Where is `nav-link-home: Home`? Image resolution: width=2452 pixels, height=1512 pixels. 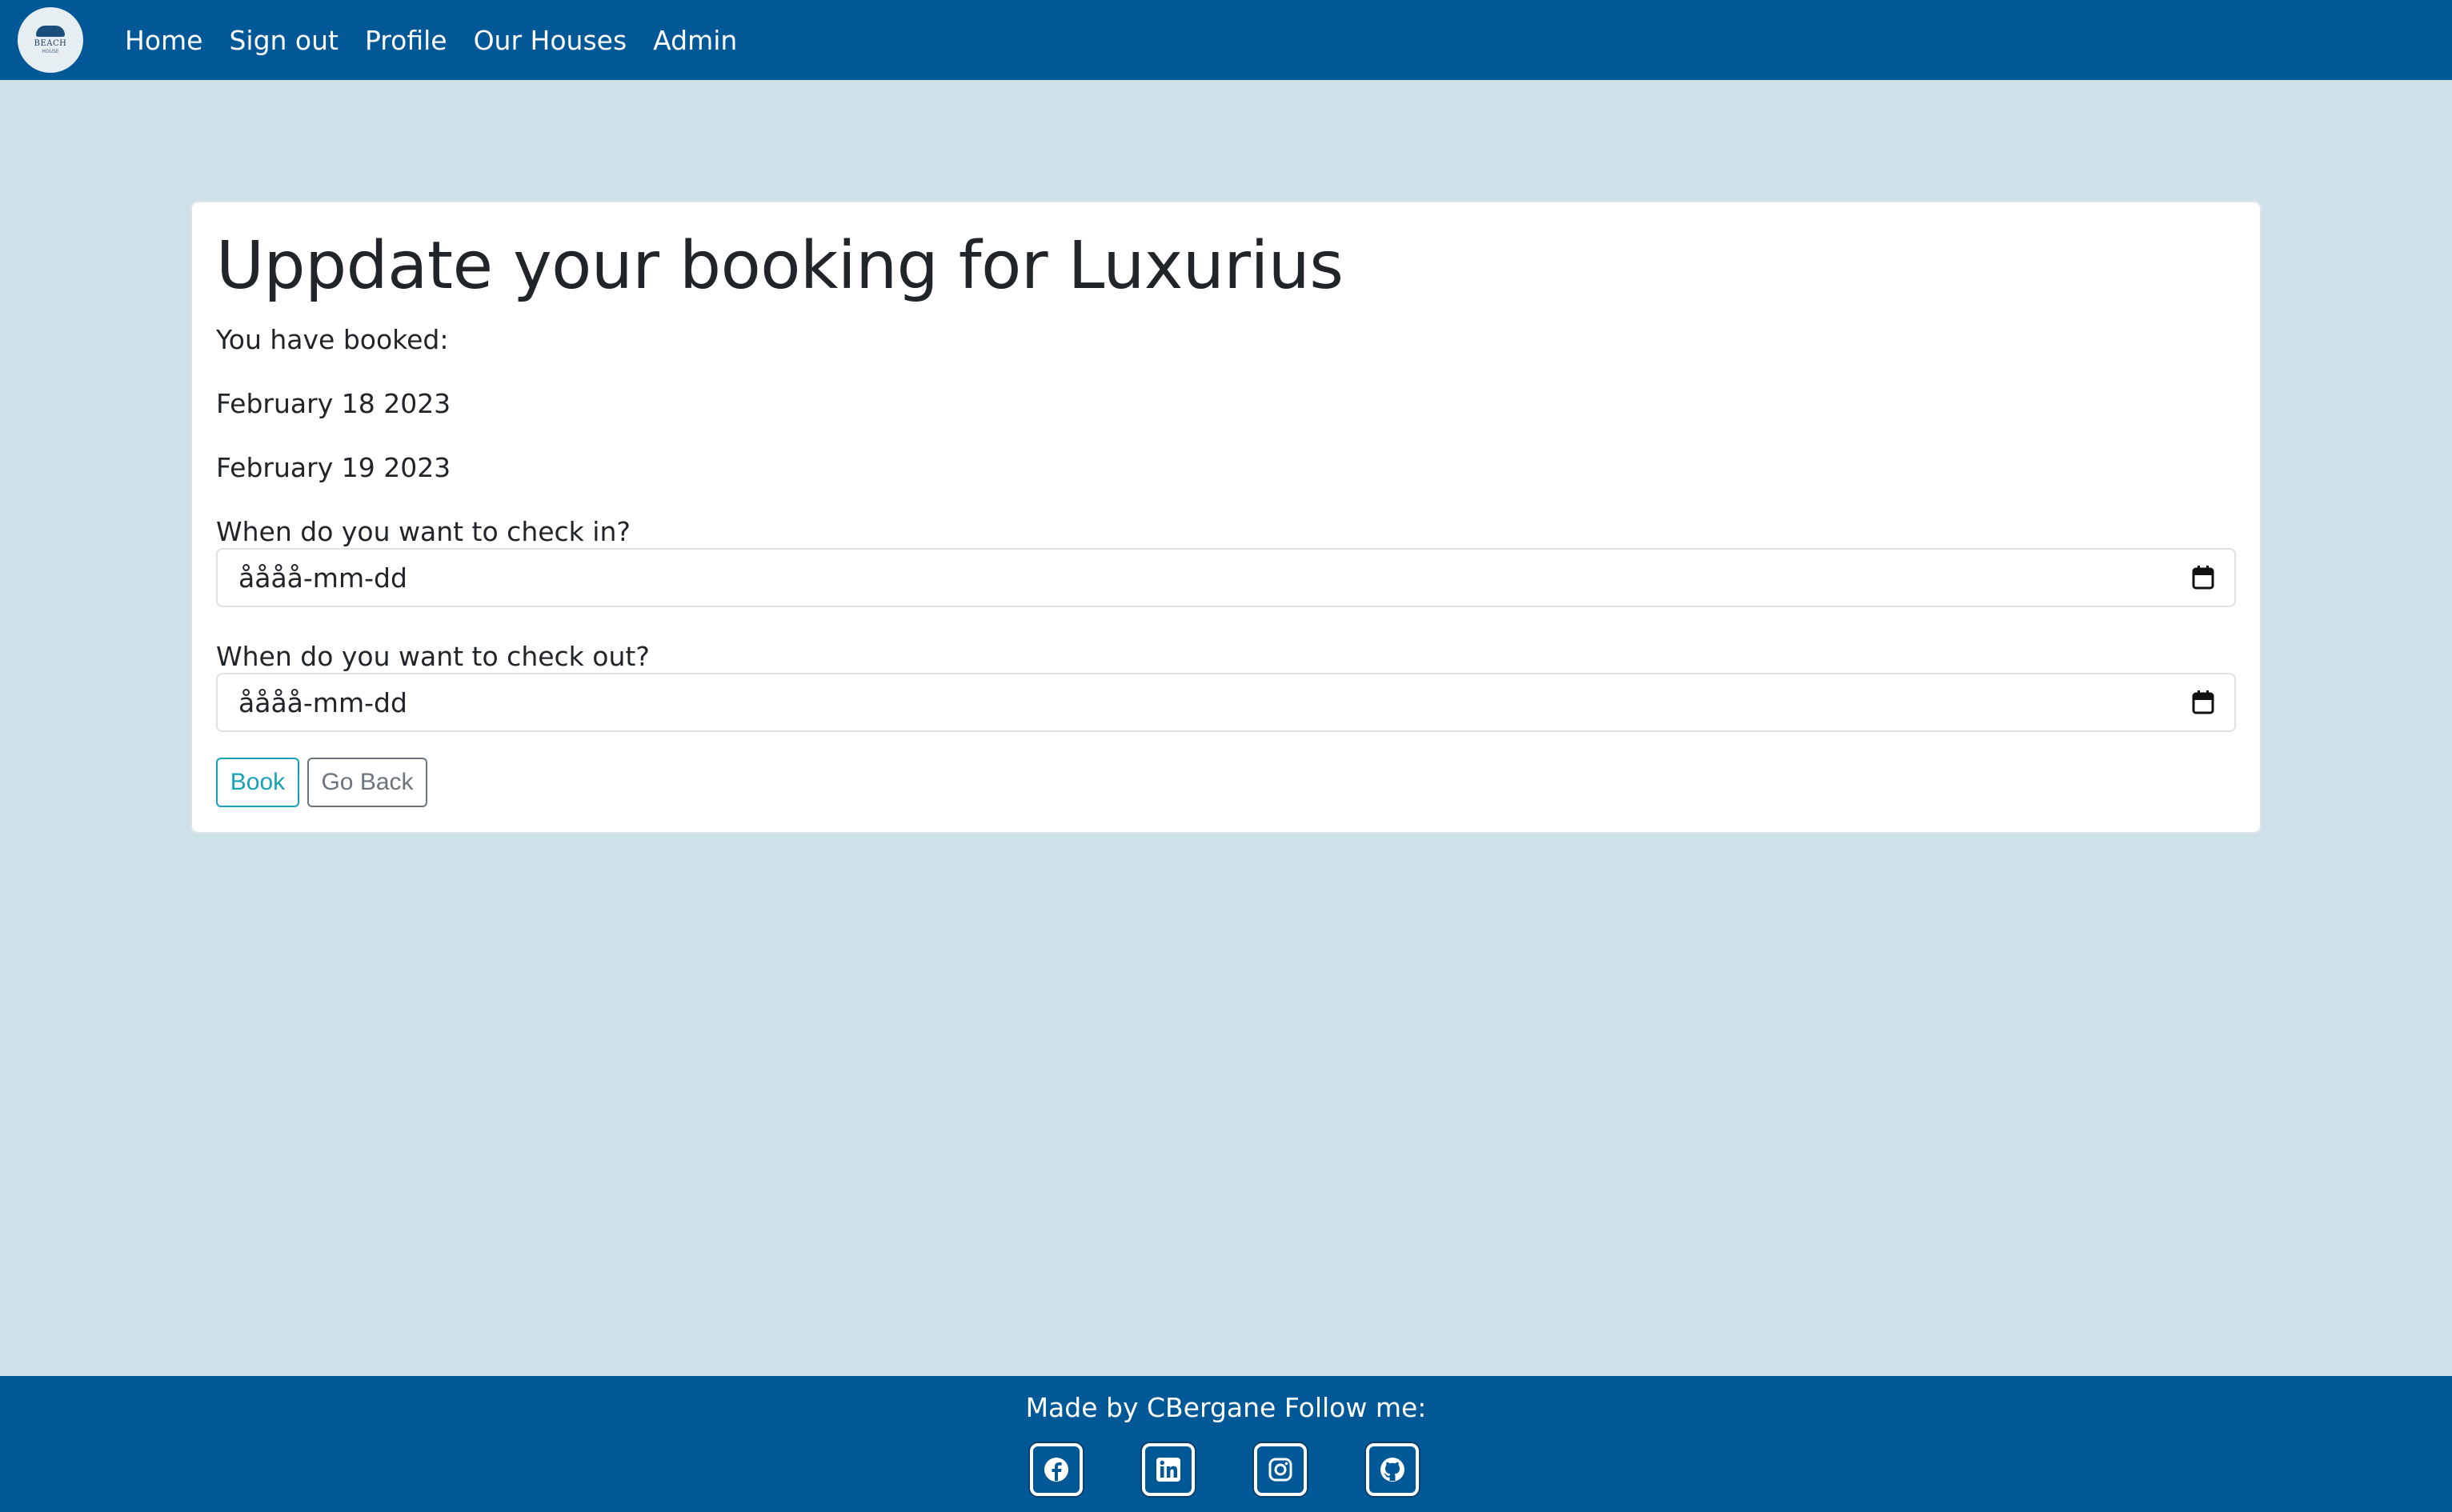
nav-link-home: Home is located at coordinates (163, 40).